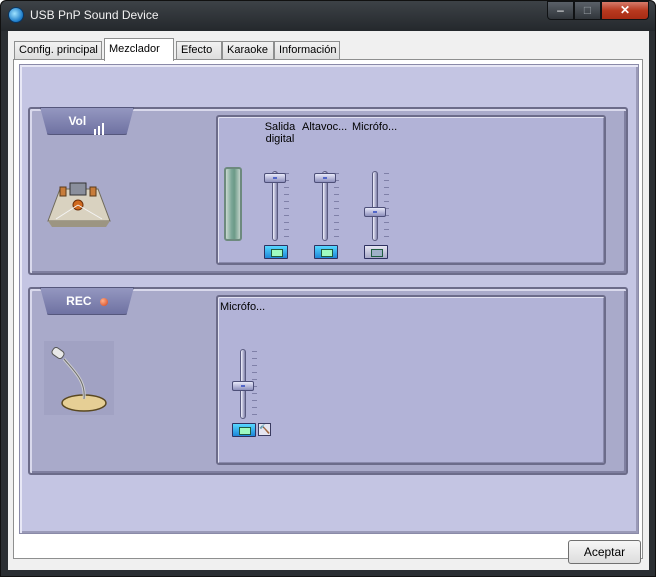  Describe the element at coordinates (103, 301) in the screenshot. I see `record-dot-icon` at that location.